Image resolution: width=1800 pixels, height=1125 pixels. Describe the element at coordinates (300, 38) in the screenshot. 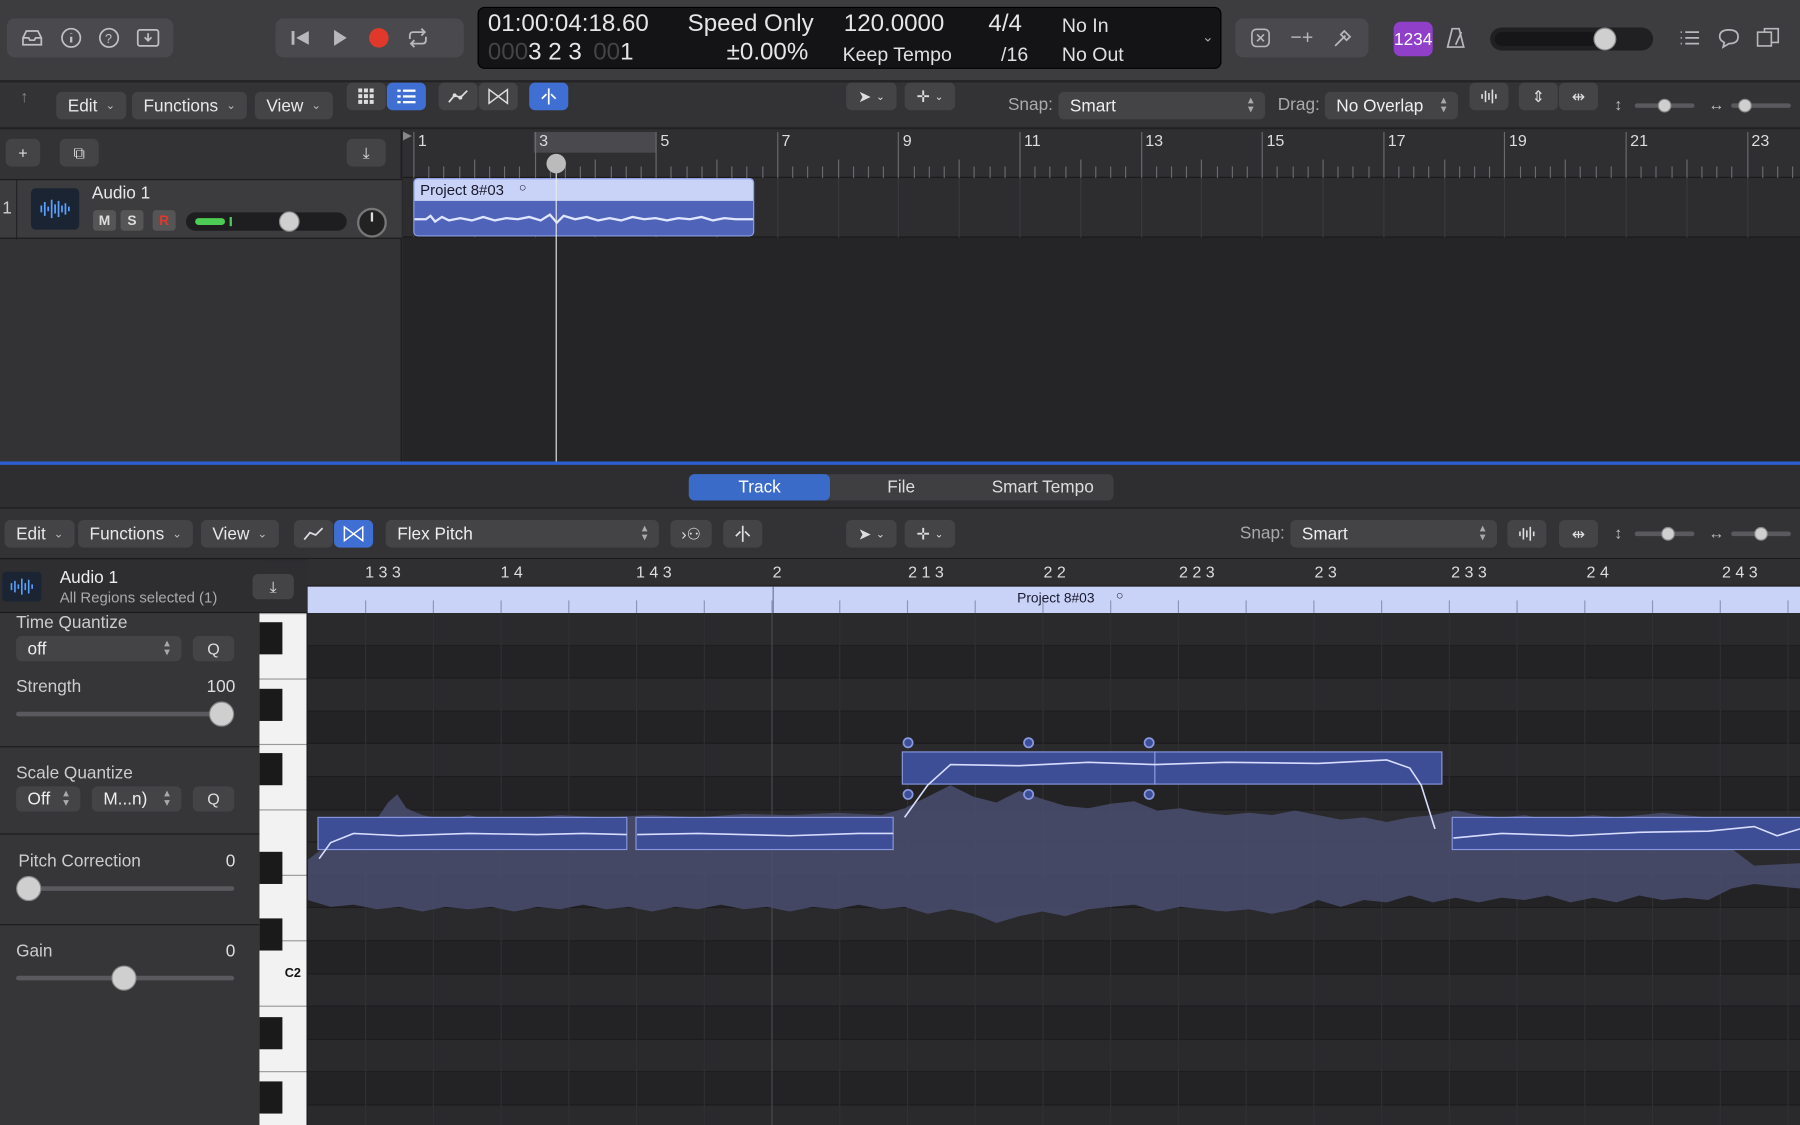

I see `rewind-icon` at that location.